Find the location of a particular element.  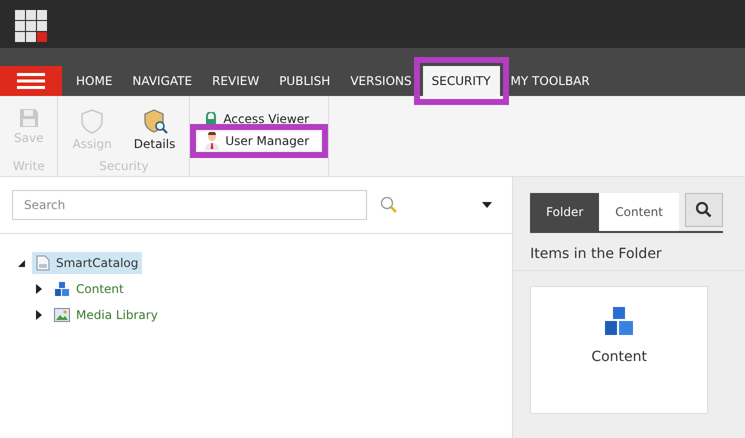

ribbon-tab: VERSIONS is located at coordinates (381, 81).